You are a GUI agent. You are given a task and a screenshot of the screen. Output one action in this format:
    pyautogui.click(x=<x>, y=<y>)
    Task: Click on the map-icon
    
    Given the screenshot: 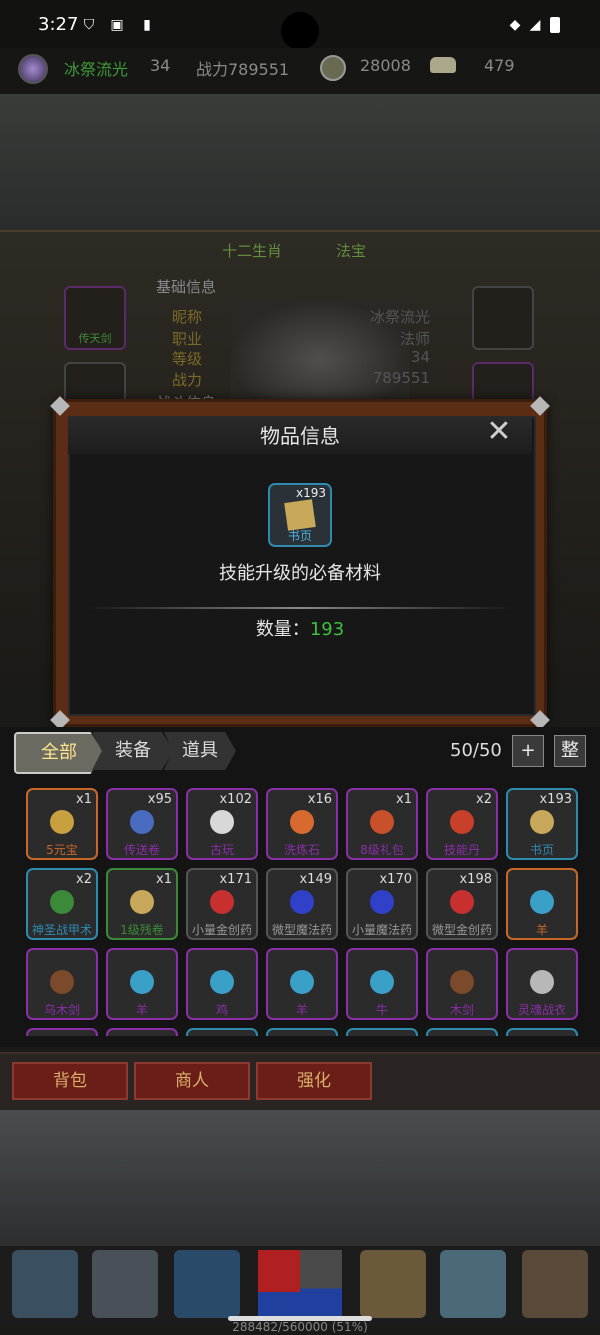 What is the action you would take?
    pyautogui.click(x=473, y=1284)
    